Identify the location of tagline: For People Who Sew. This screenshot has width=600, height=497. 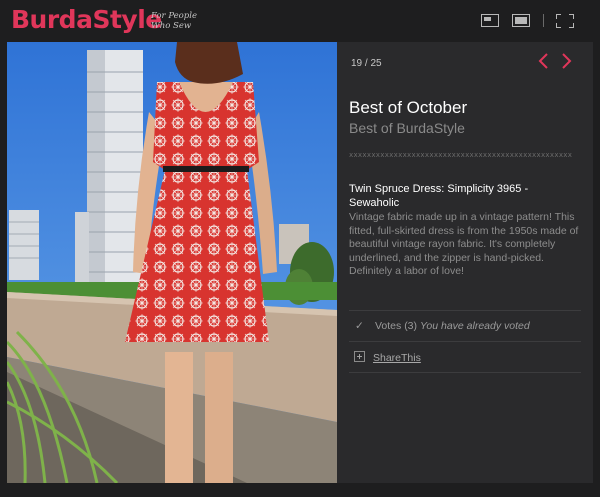
(174, 21).